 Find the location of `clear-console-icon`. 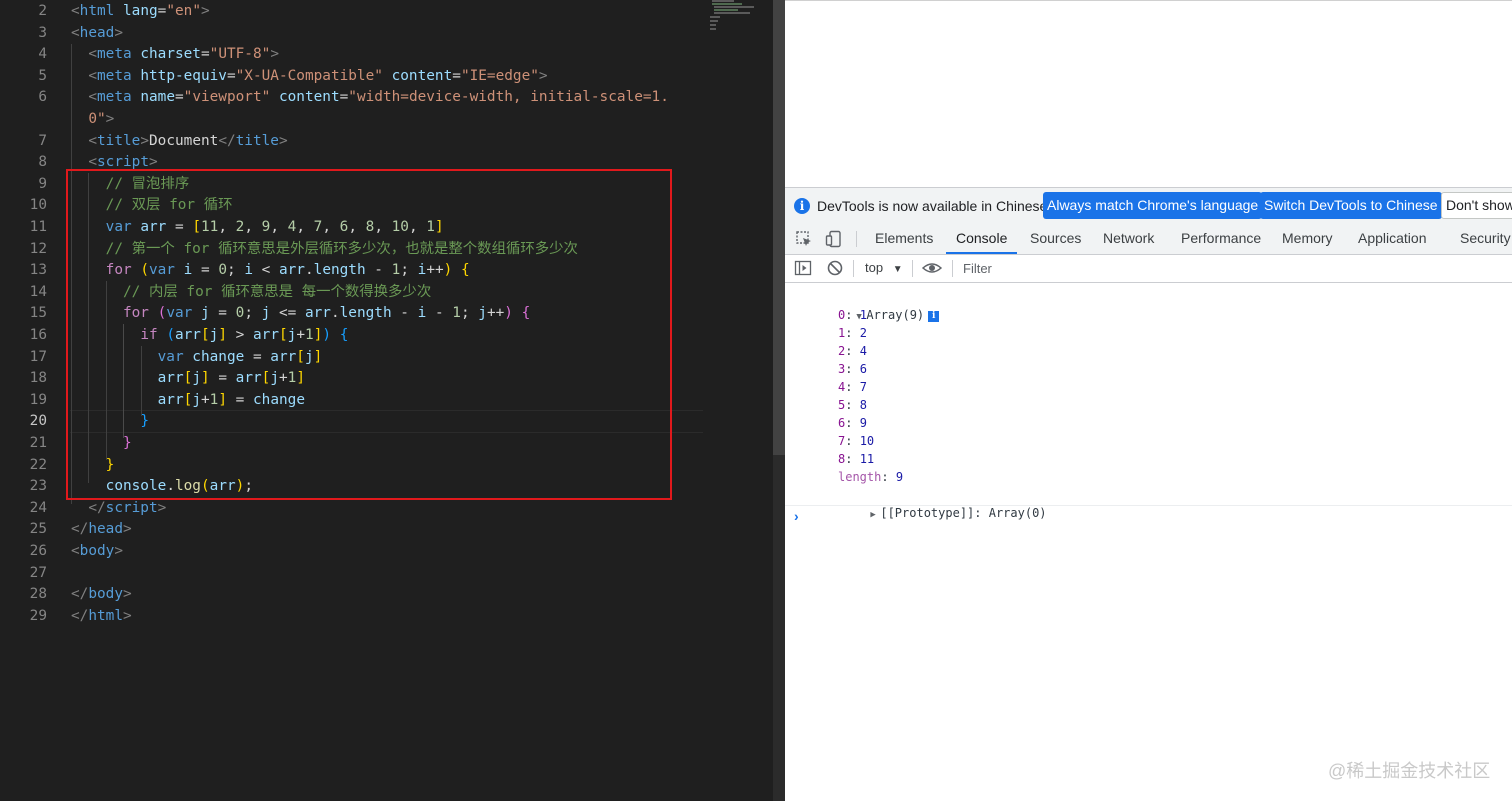

clear-console-icon is located at coordinates (835, 268).